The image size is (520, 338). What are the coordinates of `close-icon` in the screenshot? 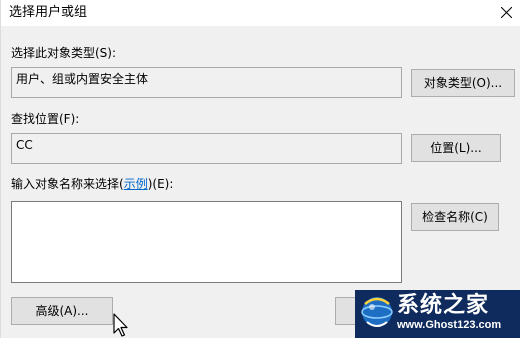 It's located at (506, 12).